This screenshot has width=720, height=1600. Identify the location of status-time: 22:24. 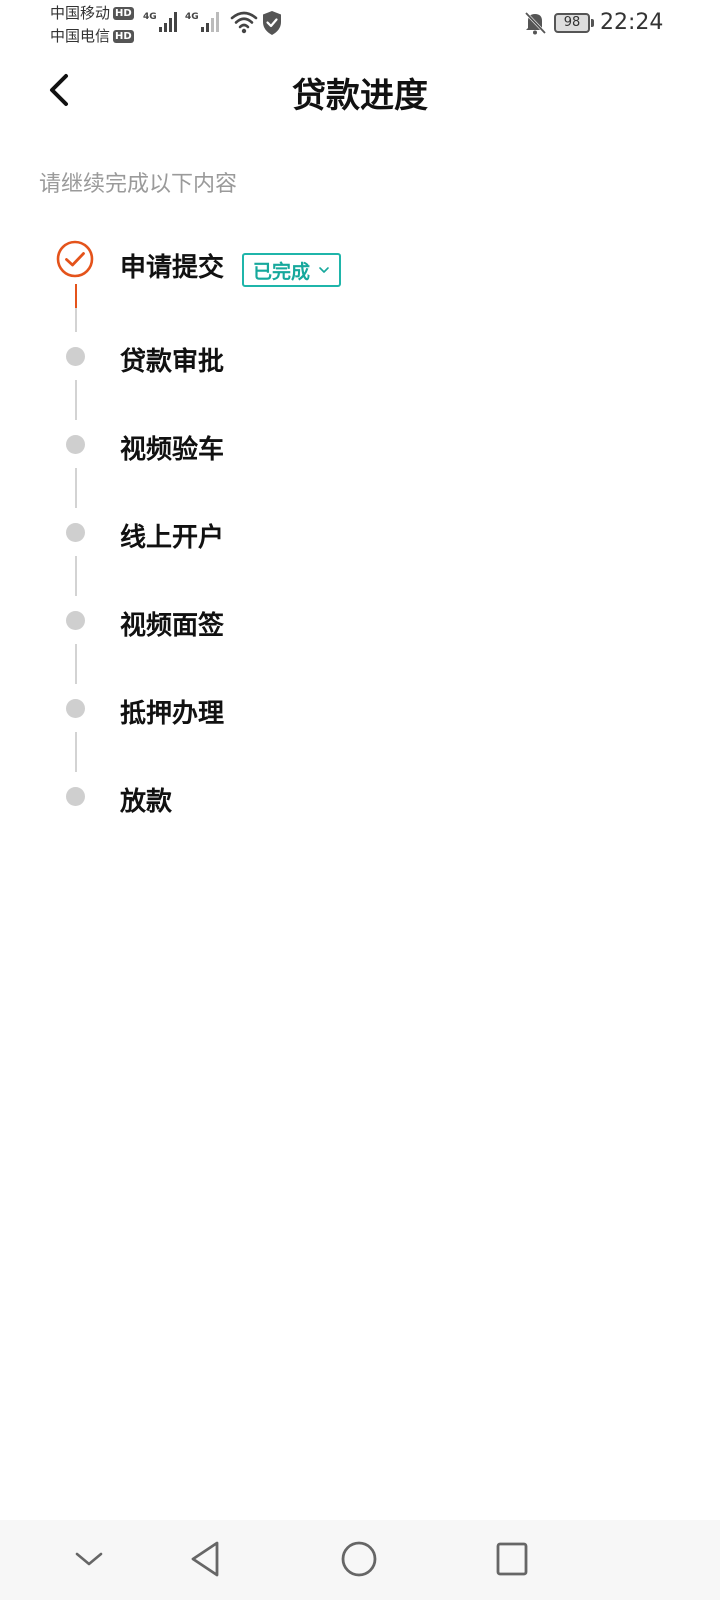
(632, 22).